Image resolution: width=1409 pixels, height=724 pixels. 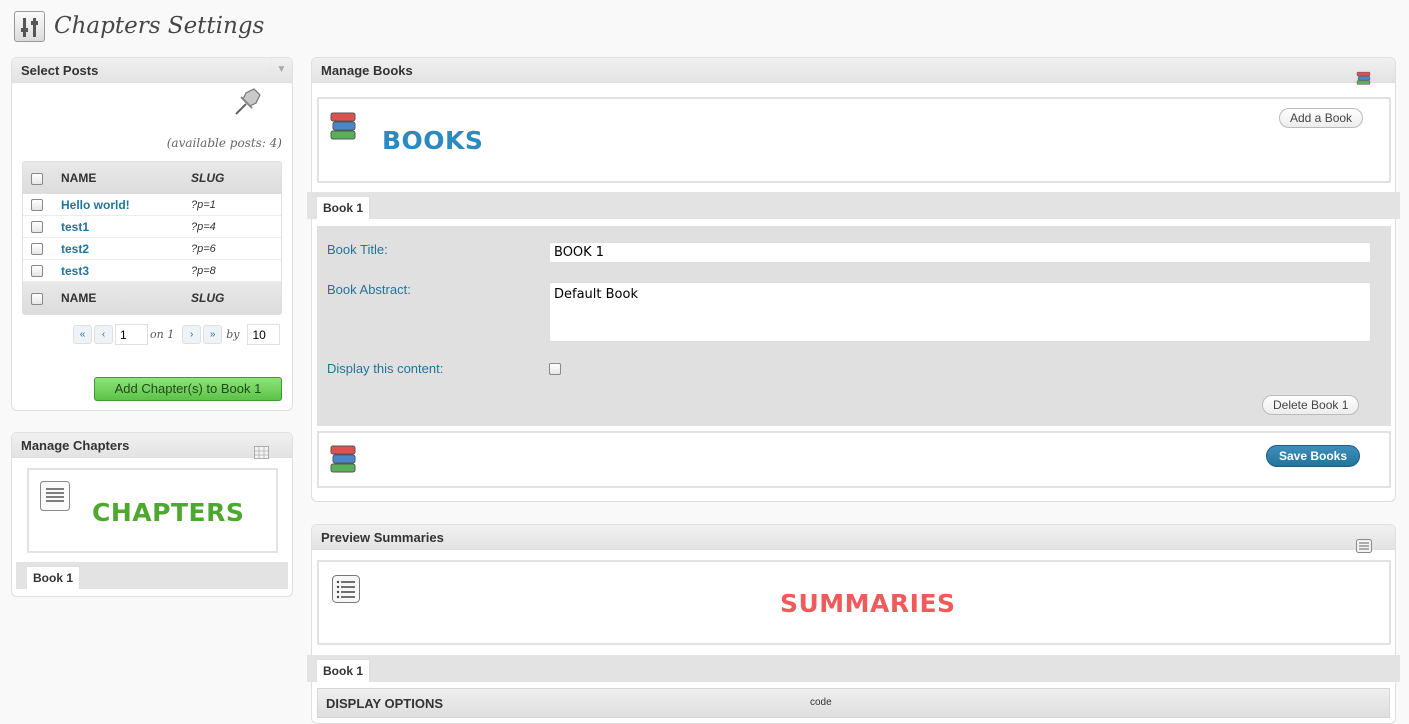 What do you see at coordinates (29, 26) in the screenshot?
I see `settings-icon` at bounding box center [29, 26].